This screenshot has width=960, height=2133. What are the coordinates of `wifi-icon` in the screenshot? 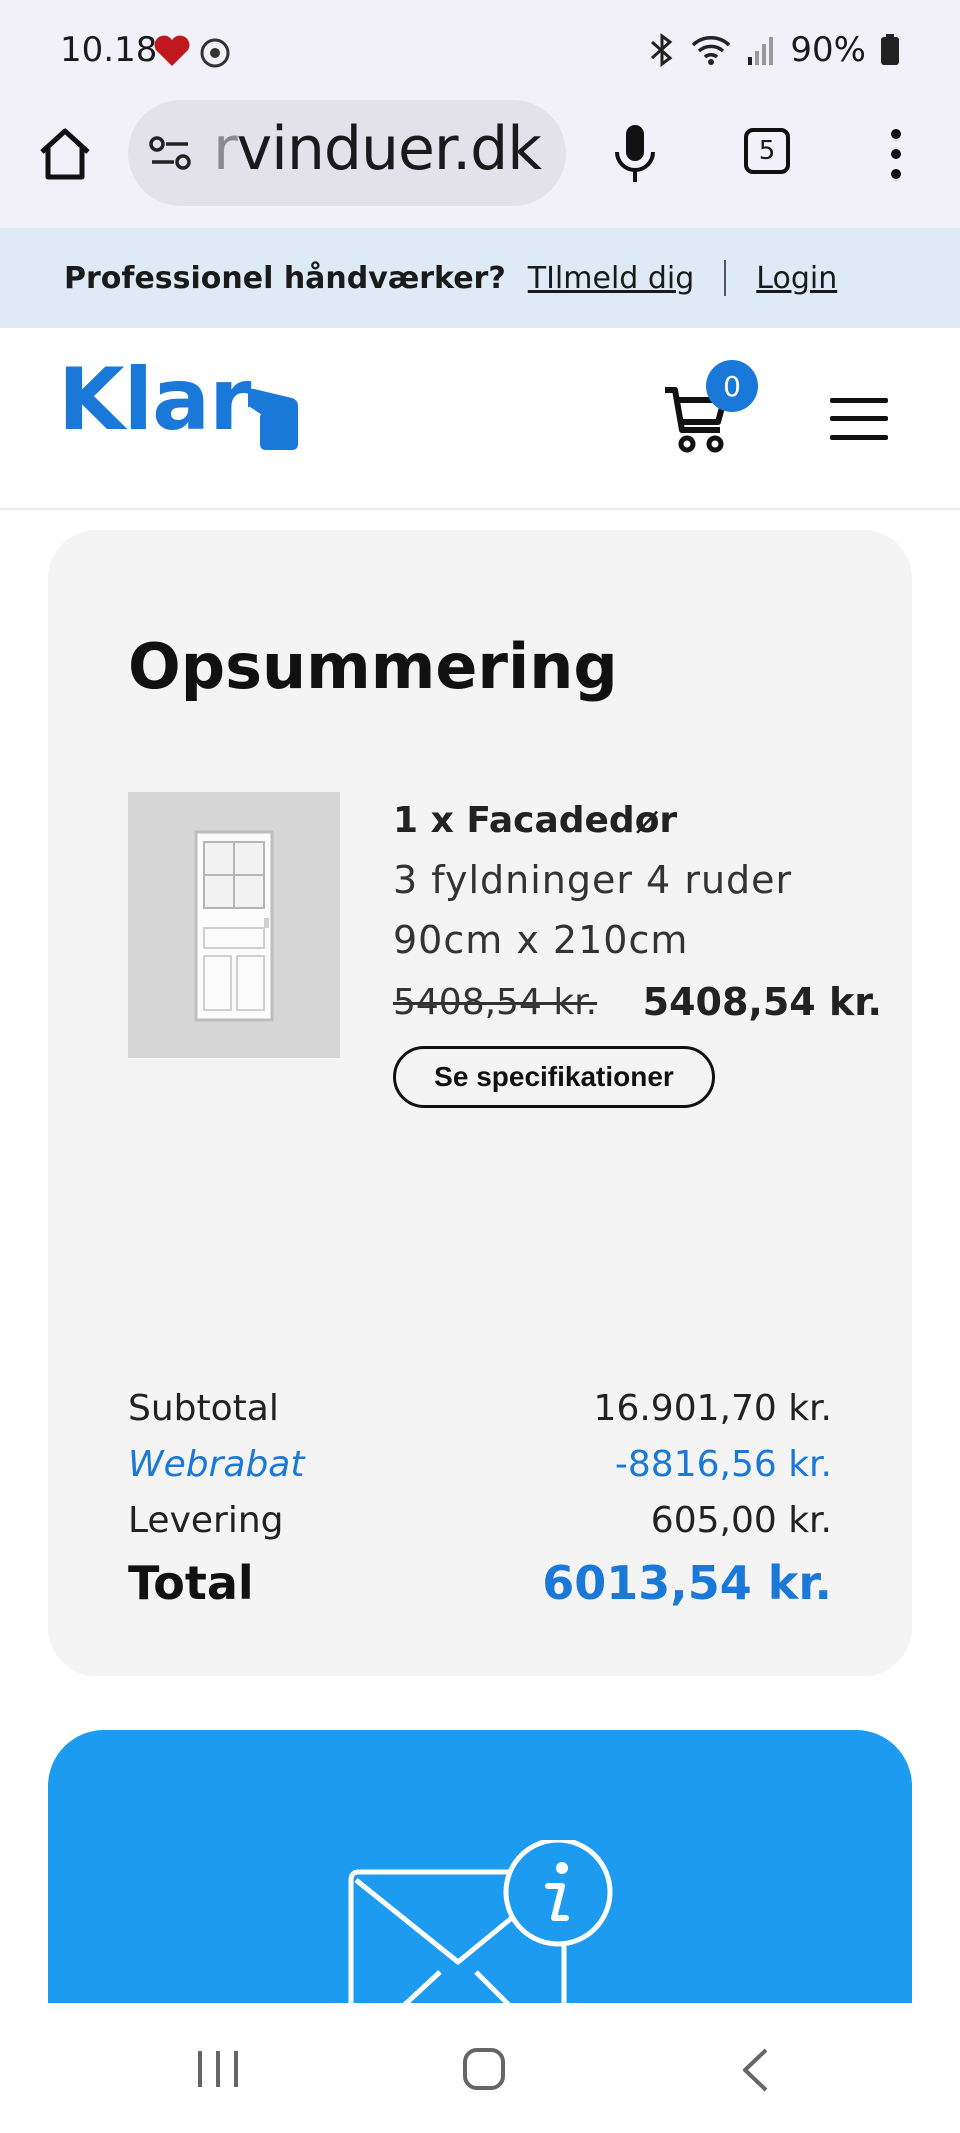 It's located at (711, 50).